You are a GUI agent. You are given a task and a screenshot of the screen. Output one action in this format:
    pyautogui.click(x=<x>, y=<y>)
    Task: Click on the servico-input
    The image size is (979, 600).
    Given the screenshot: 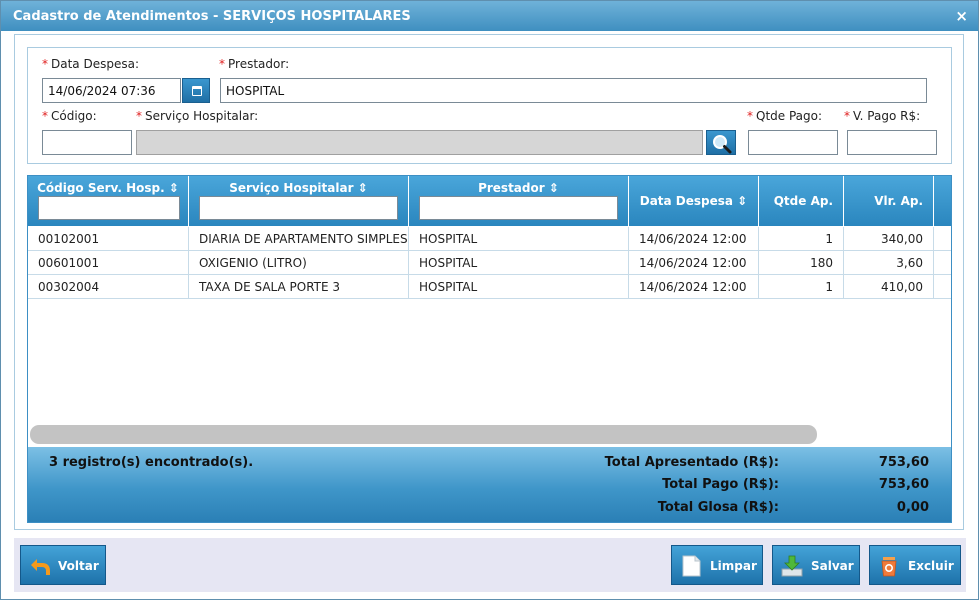 What is the action you would take?
    pyautogui.click(x=419, y=142)
    